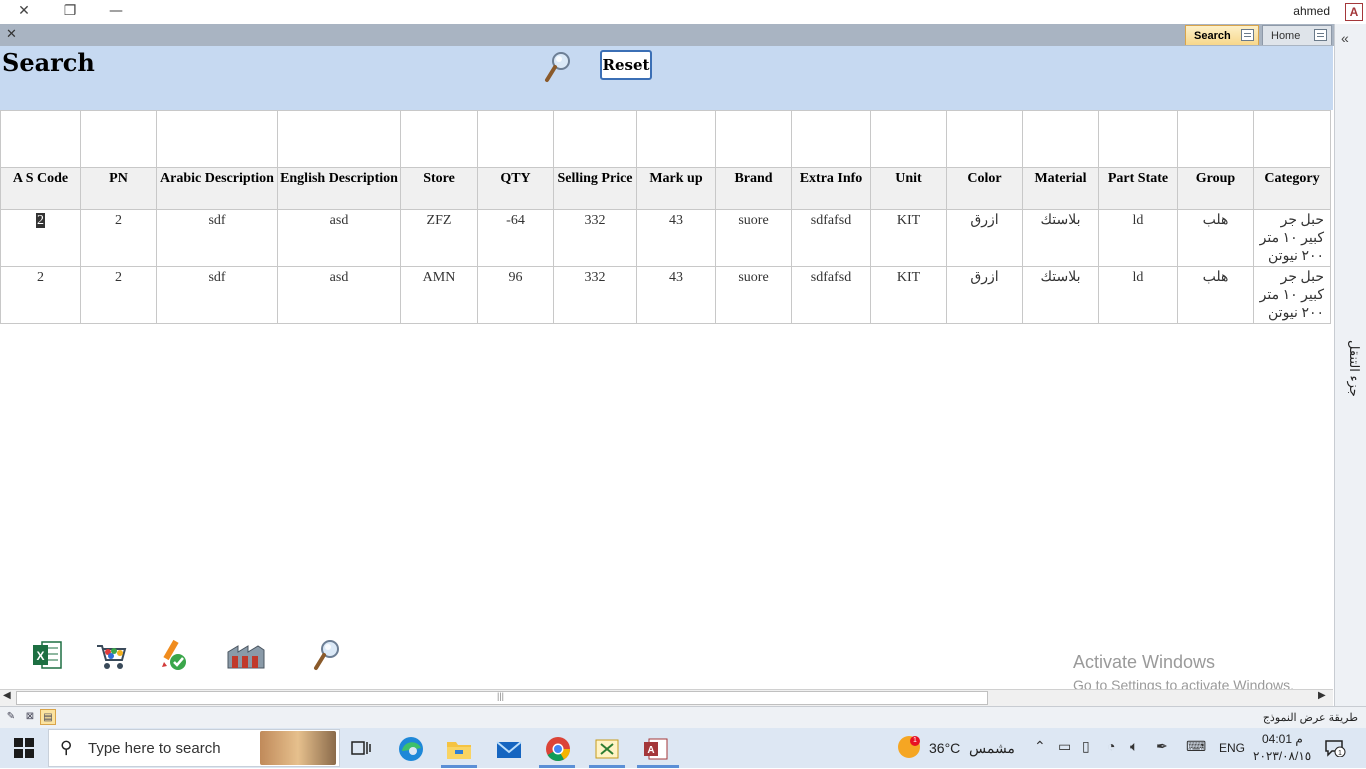 This screenshot has width=1366, height=769. What do you see at coordinates (175, 655) in the screenshot?
I see `edit-approve-button` at bounding box center [175, 655].